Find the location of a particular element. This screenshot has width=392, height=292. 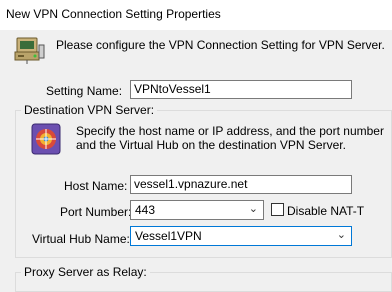

server-globe-icon is located at coordinates (46, 139).